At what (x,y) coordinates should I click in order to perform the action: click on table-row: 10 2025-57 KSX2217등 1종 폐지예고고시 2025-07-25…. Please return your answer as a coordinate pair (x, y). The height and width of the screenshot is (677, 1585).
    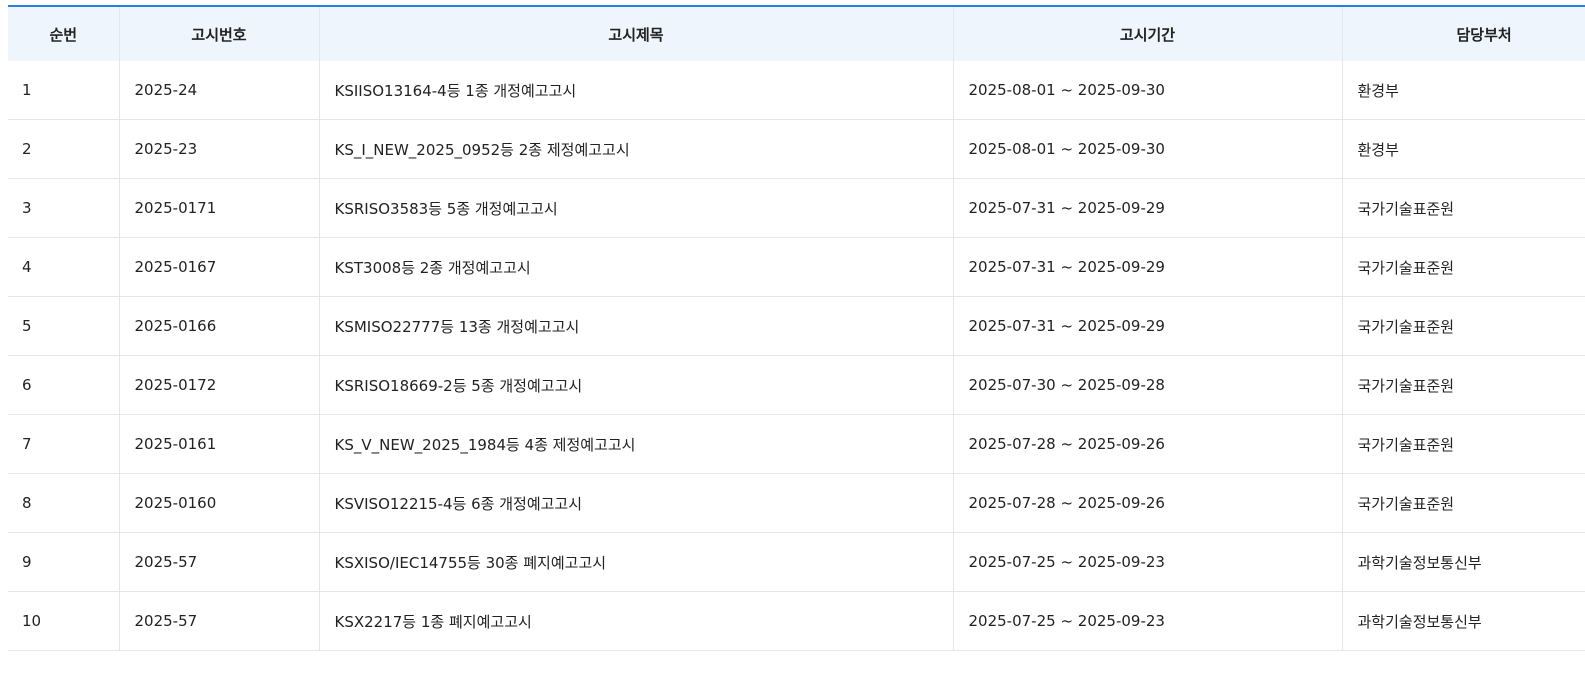
    Looking at the image, I should click on (796, 621).